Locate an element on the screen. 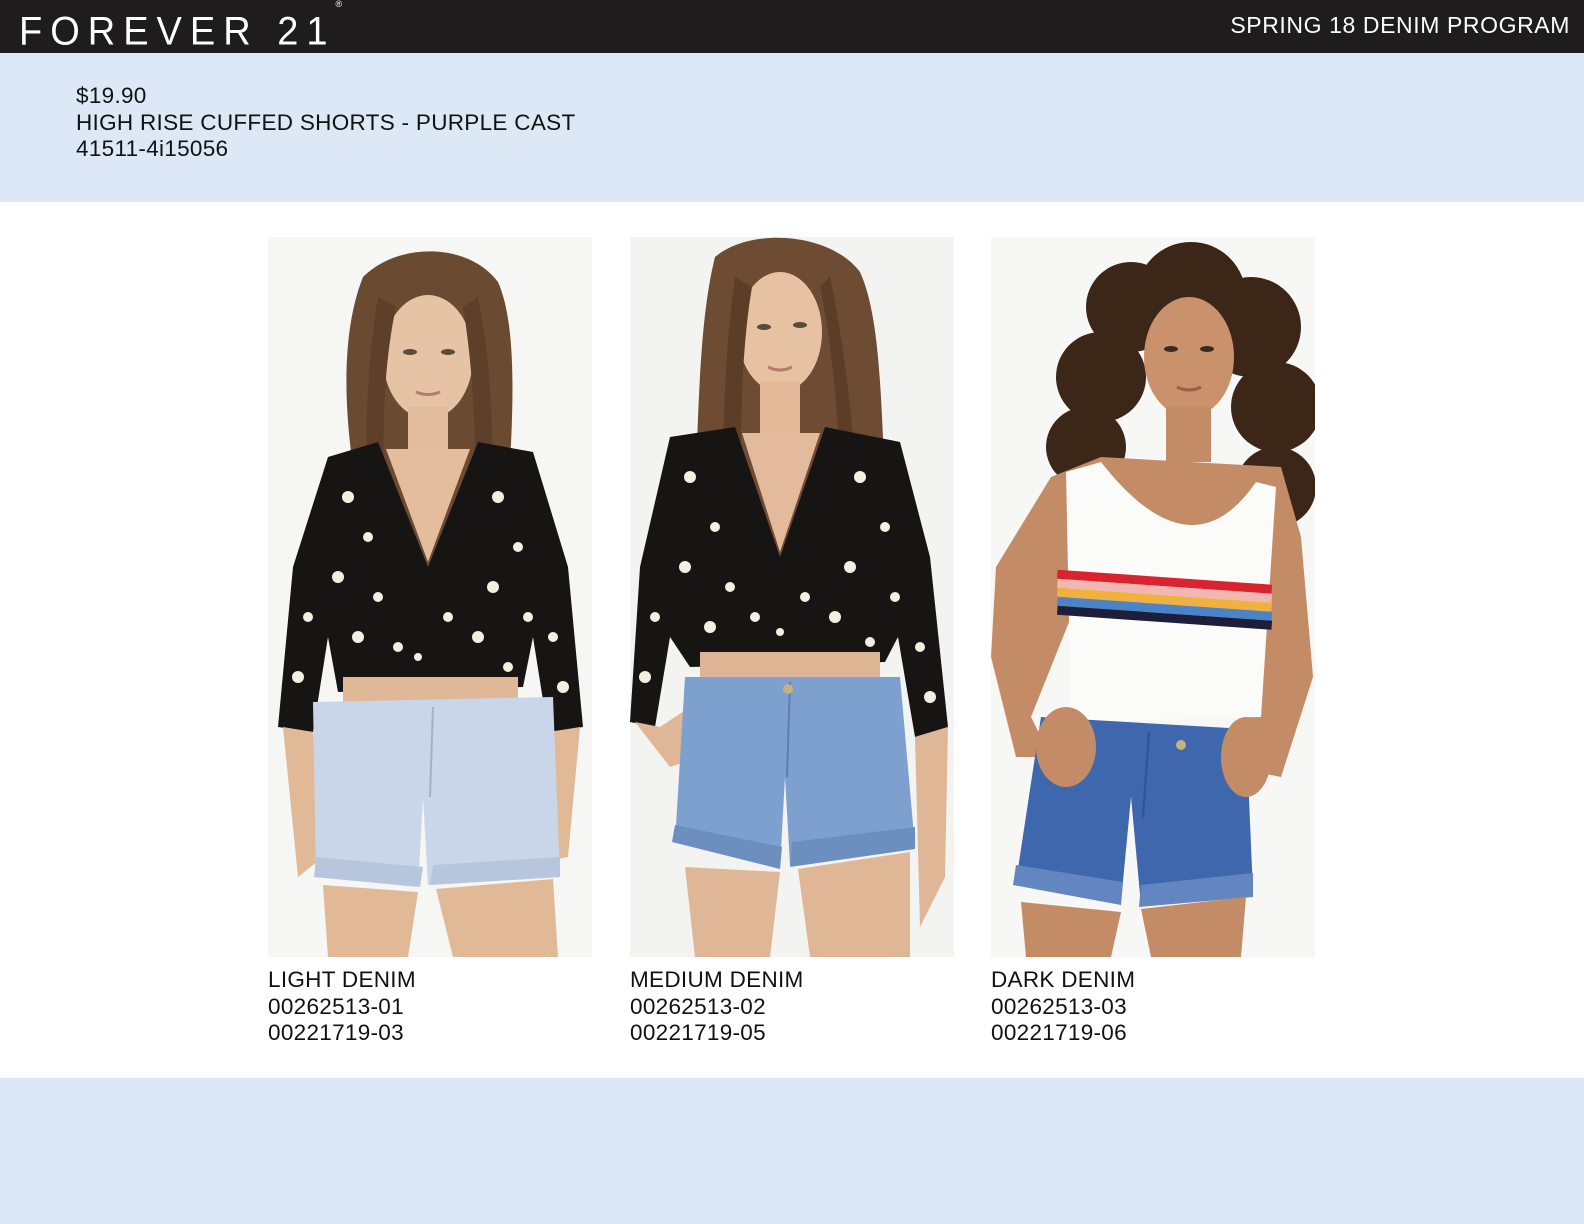 Image resolution: width=1584 pixels, height=1224 pixels. variant-label: LIGHT DENIM is located at coordinates (342, 979).